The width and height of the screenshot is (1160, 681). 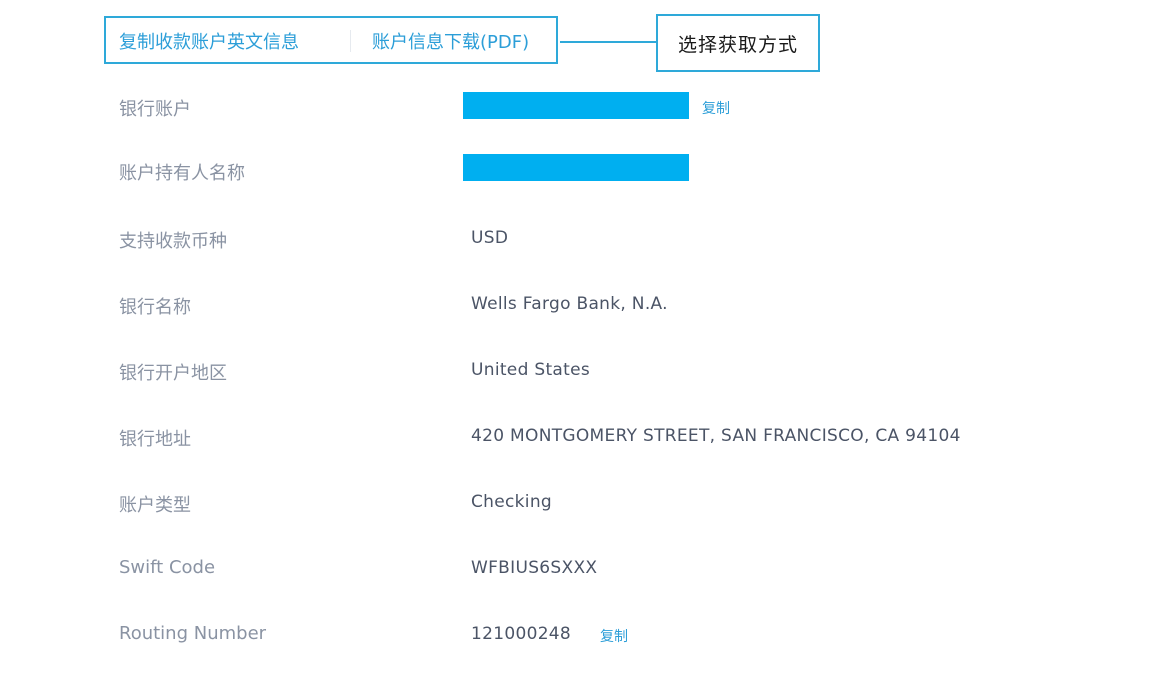 I want to click on field-label: Swift Code, so click(x=167, y=567).